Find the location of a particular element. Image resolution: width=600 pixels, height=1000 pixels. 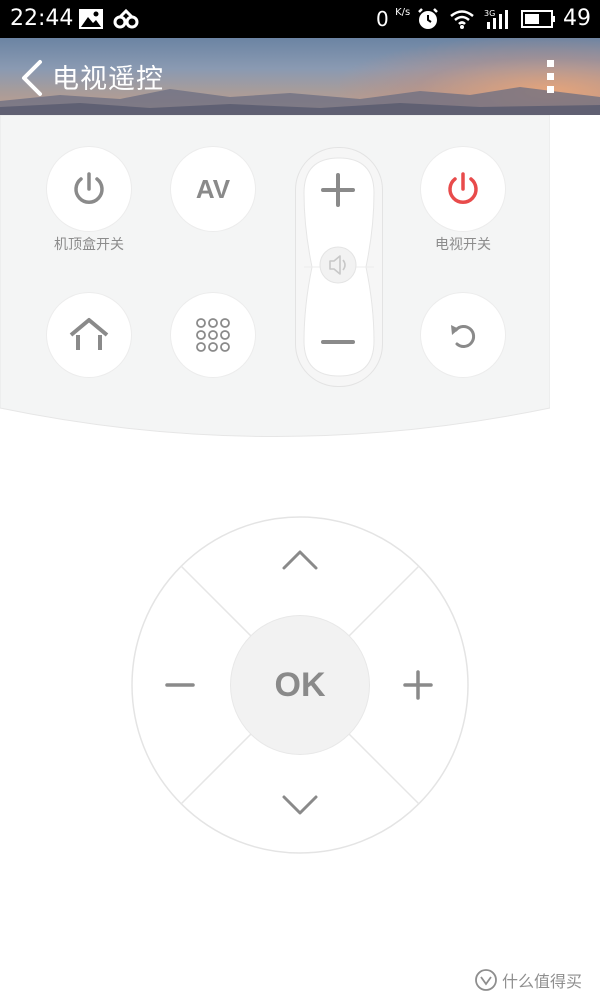

numpad-button is located at coordinates (213, 335).